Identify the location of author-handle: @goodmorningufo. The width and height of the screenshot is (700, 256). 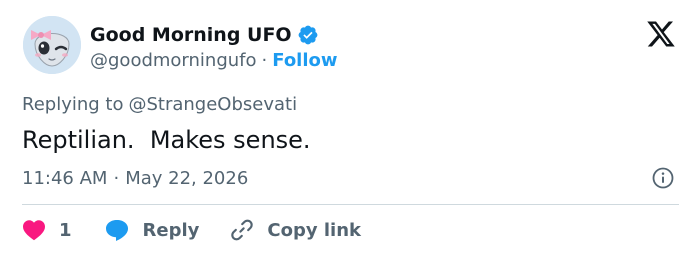
(173, 60).